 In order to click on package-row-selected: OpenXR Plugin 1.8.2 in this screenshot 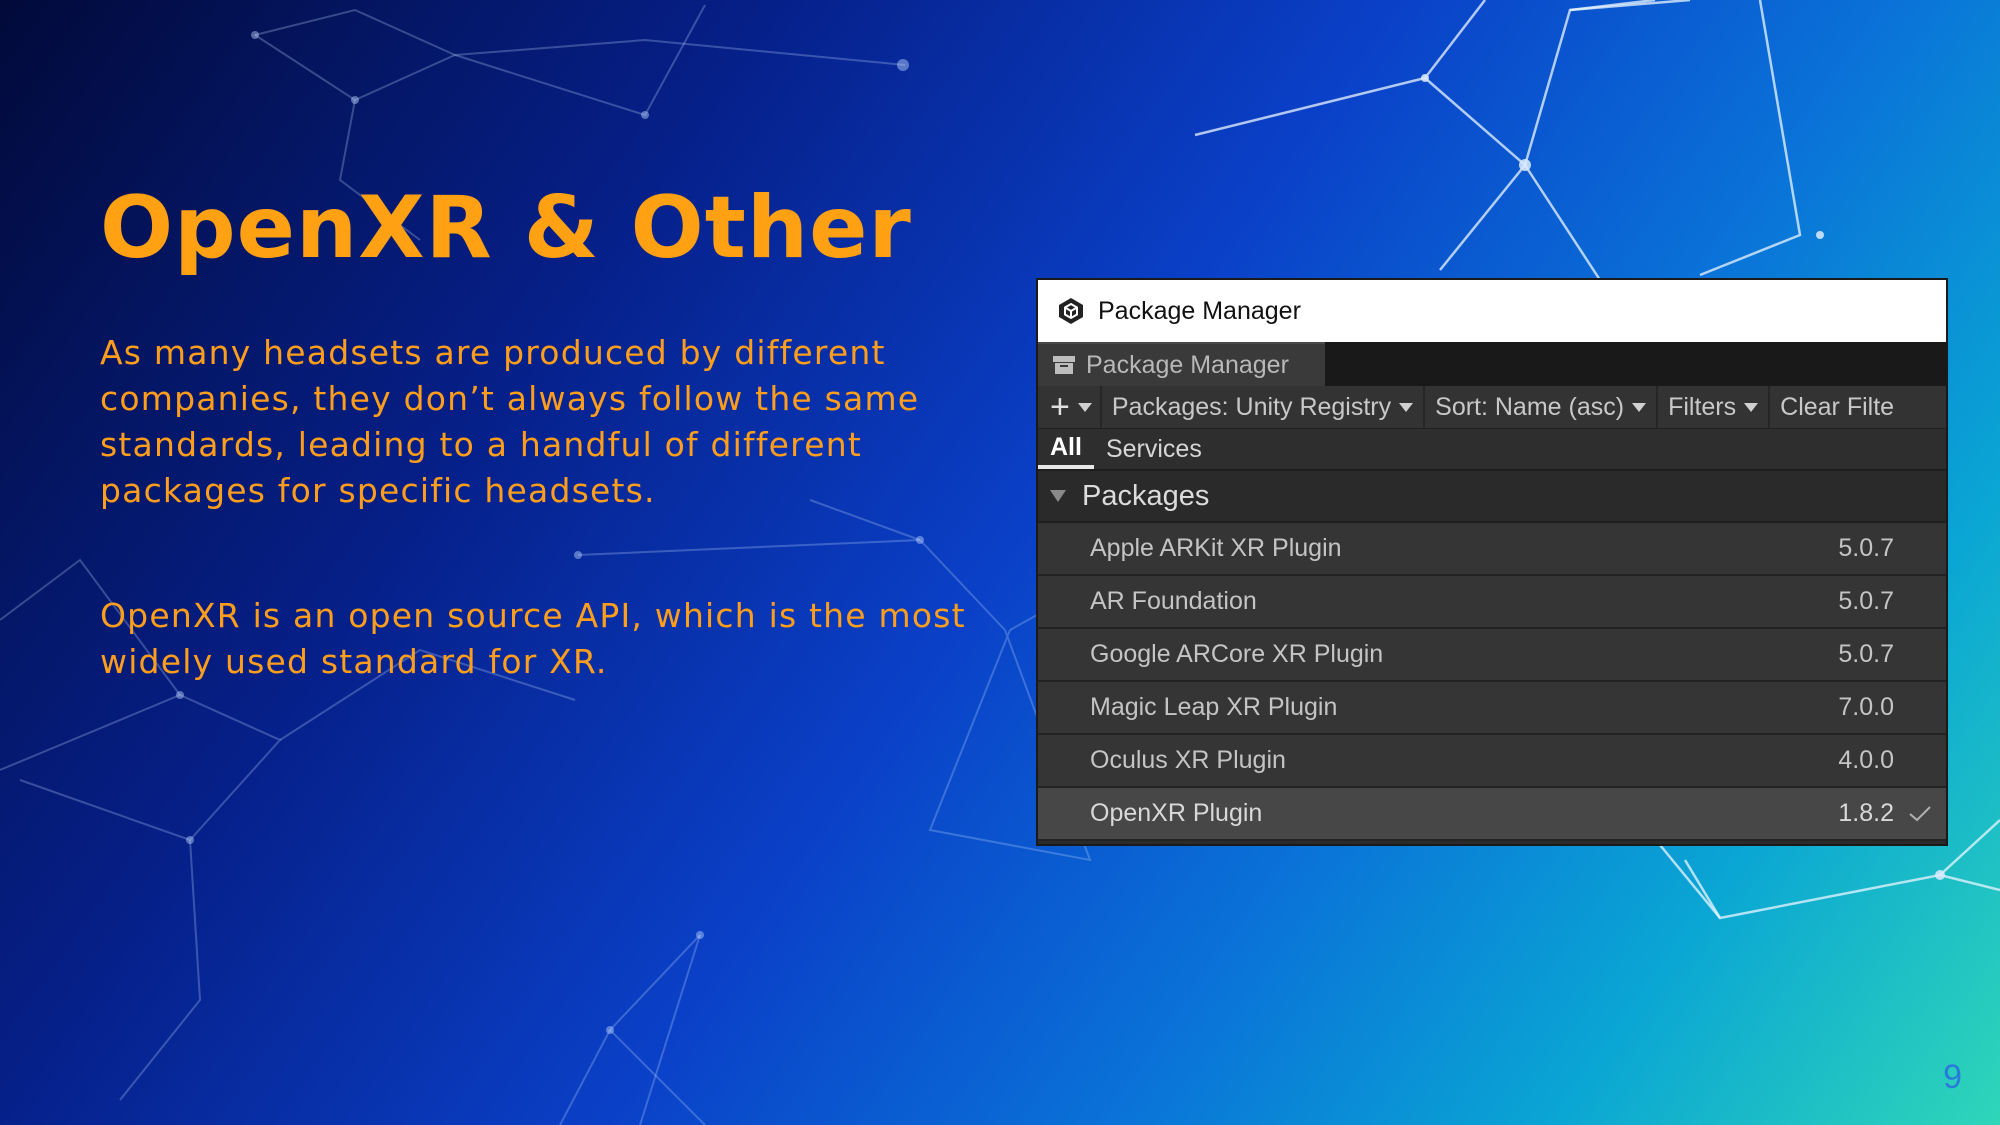, I will do `click(1492, 814)`.